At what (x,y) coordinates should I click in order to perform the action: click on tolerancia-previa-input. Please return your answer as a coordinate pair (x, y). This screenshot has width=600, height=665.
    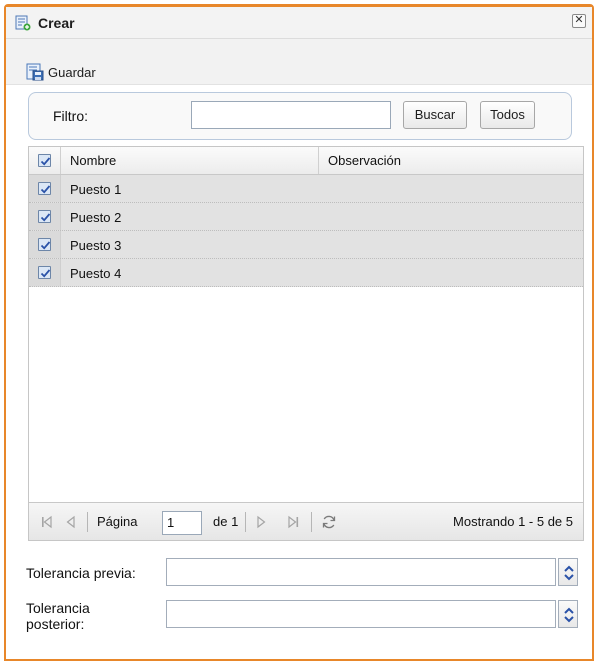
    Looking at the image, I should click on (361, 572).